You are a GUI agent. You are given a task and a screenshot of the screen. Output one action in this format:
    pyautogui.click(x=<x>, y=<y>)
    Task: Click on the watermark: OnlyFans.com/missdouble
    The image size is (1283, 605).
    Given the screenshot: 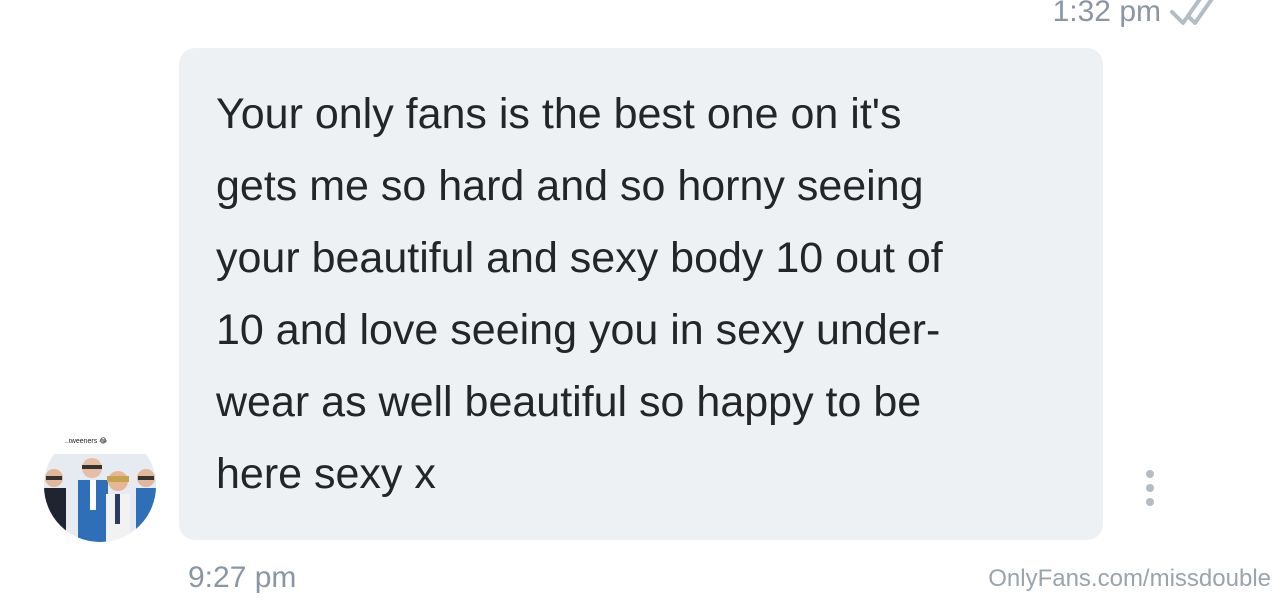 What is the action you would take?
    pyautogui.click(x=1129, y=578)
    